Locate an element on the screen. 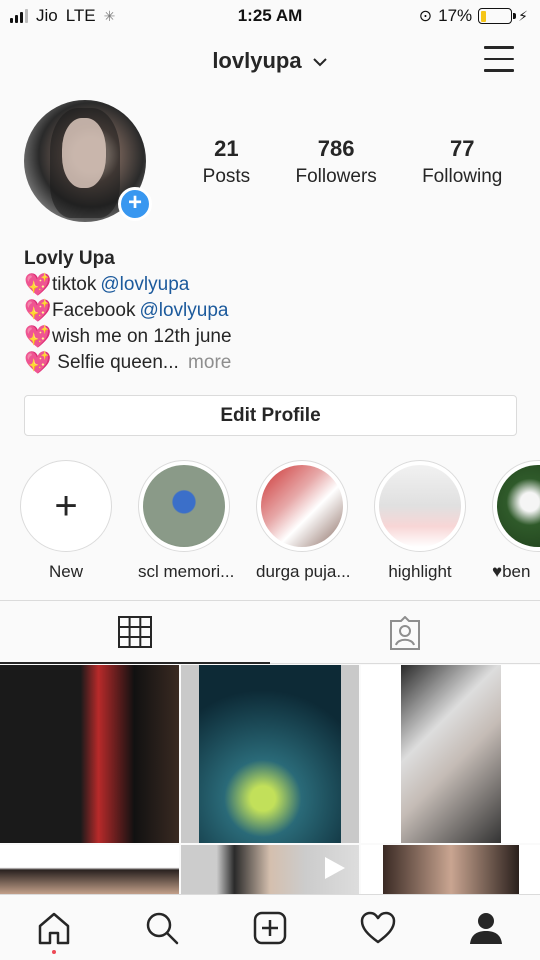 The width and height of the screenshot is (540, 960). bio-more-link: more is located at coordinates (209, 363).